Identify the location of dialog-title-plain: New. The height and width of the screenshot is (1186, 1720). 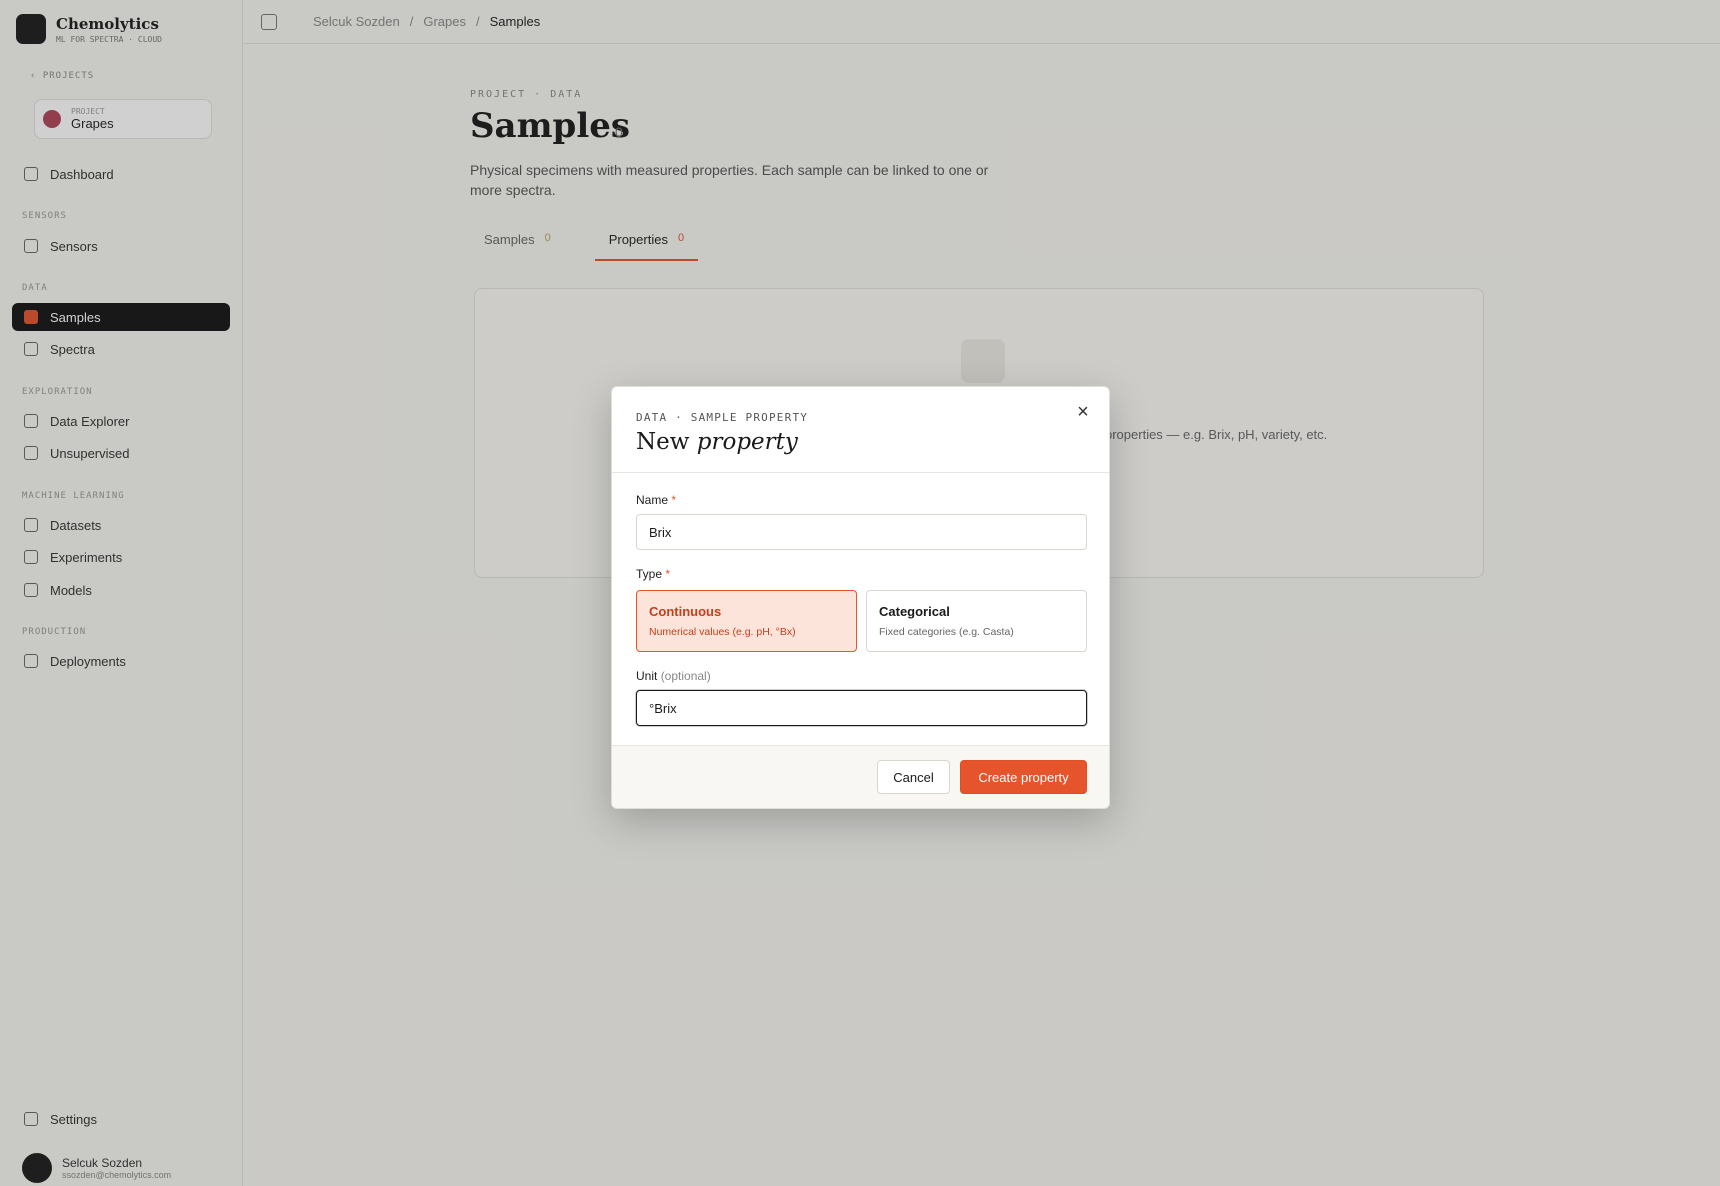
(663, 442).